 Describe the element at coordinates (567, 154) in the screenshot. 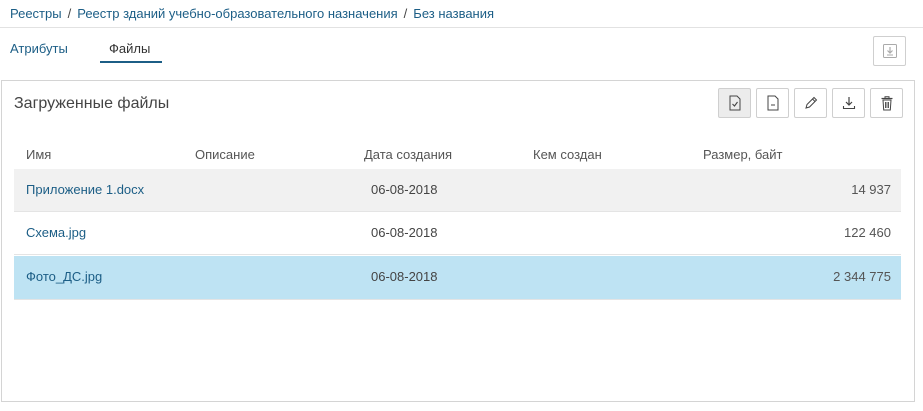

I see `column-header-author: Кем создан` at that location.